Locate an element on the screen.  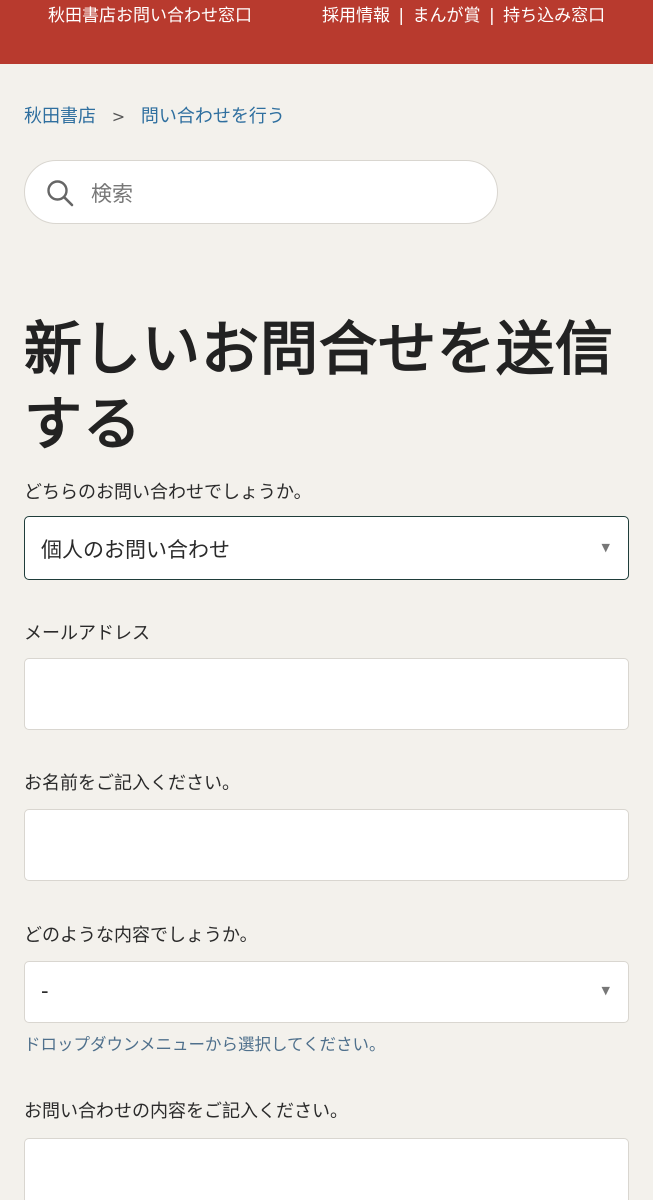
search-icon is located at coordinates (60, 193).